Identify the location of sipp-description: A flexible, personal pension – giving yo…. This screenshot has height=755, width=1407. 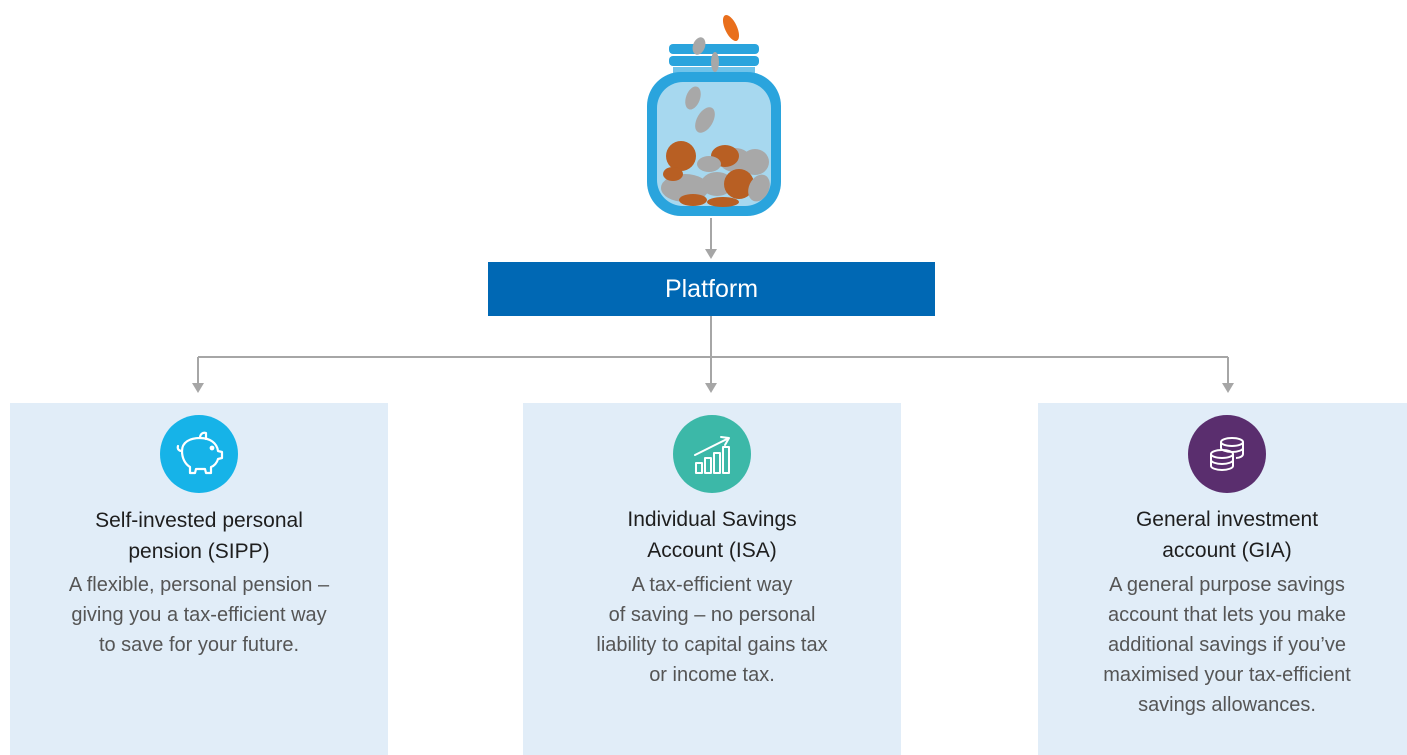
(199, 615).